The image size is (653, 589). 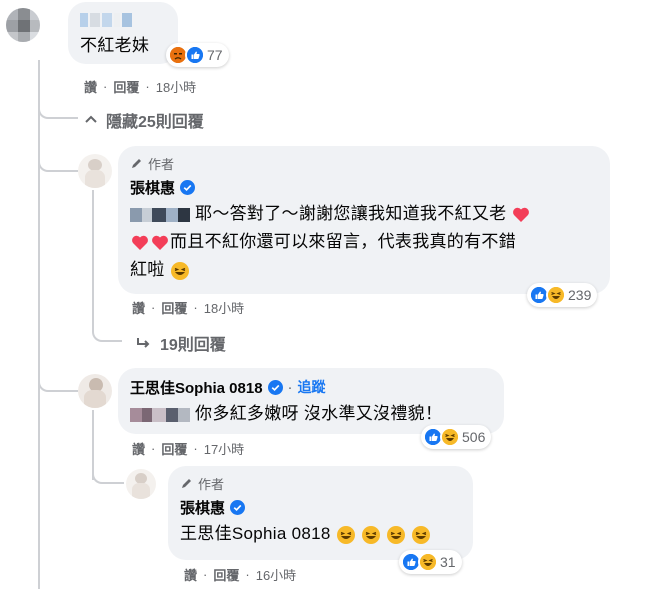 I want to click on comment-actions-reply3: 讚 · 回覆 · 16小時, so click(x=240, y=574).